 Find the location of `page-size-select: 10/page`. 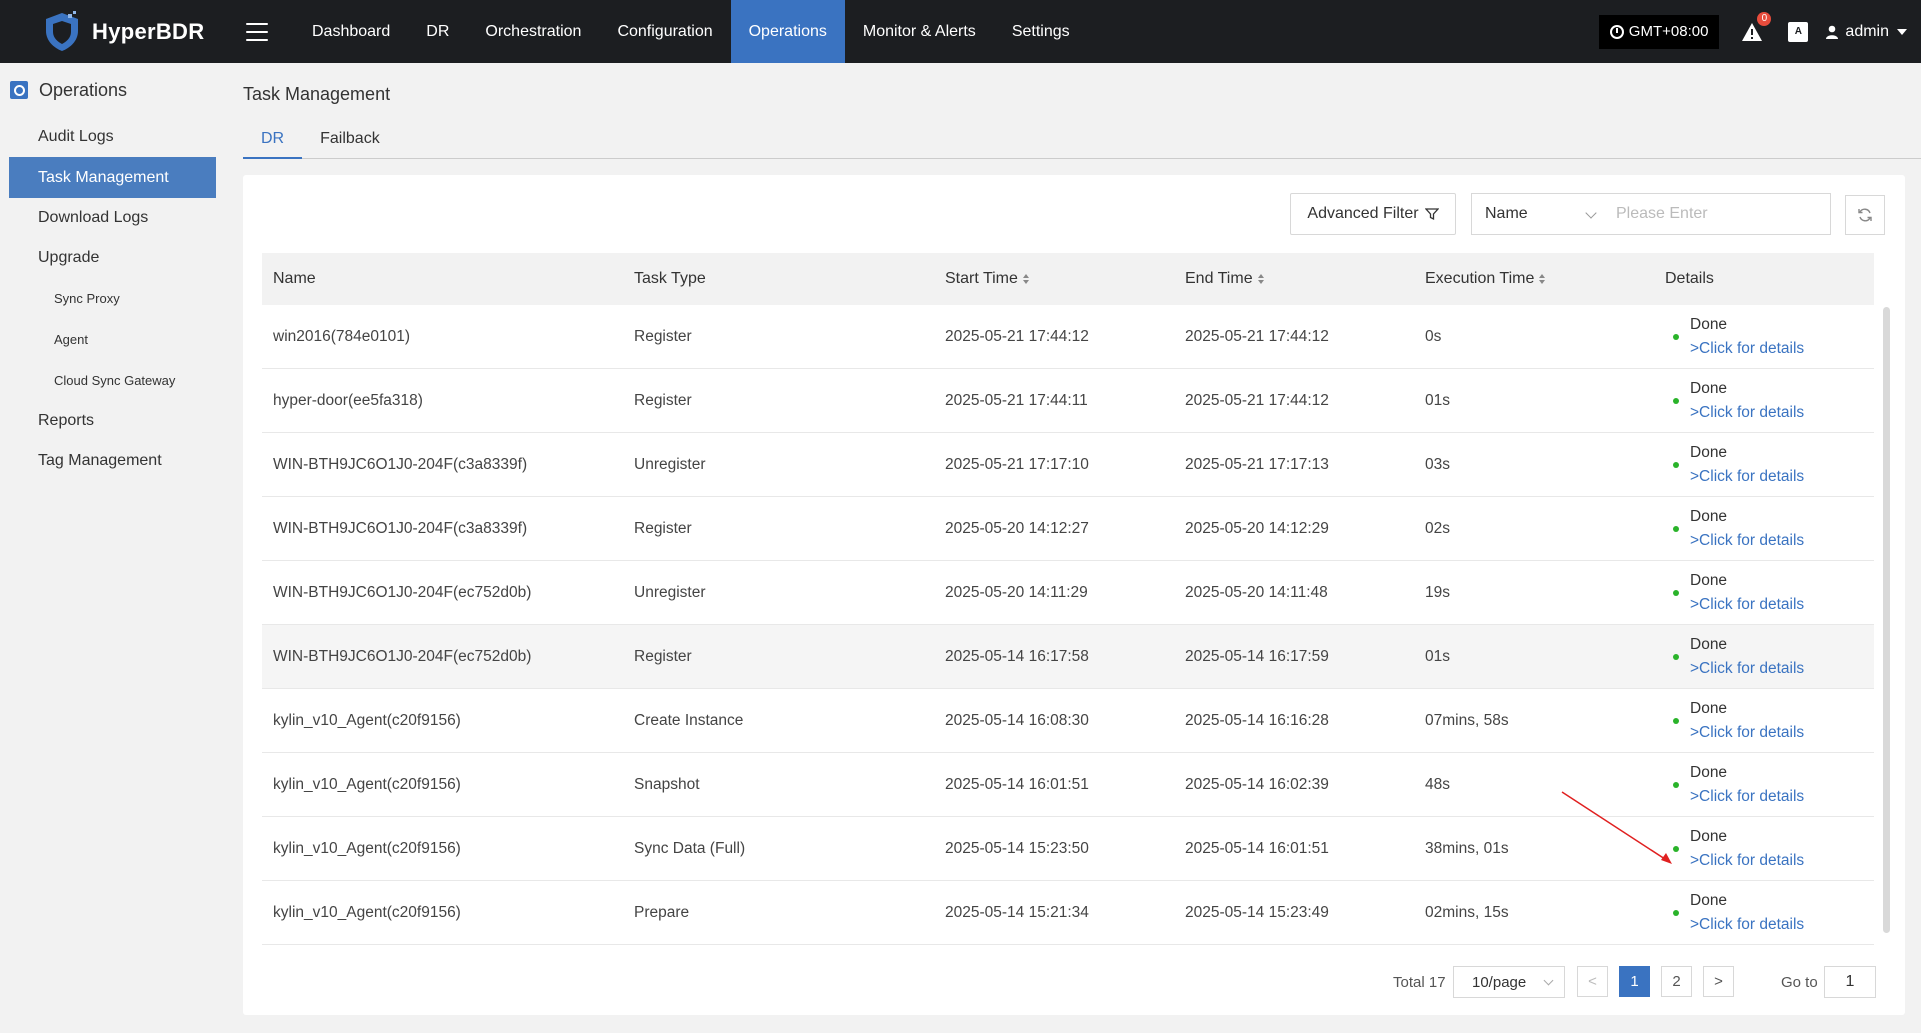

page-size-select: 10/page is located at coordinates (1509, 982).